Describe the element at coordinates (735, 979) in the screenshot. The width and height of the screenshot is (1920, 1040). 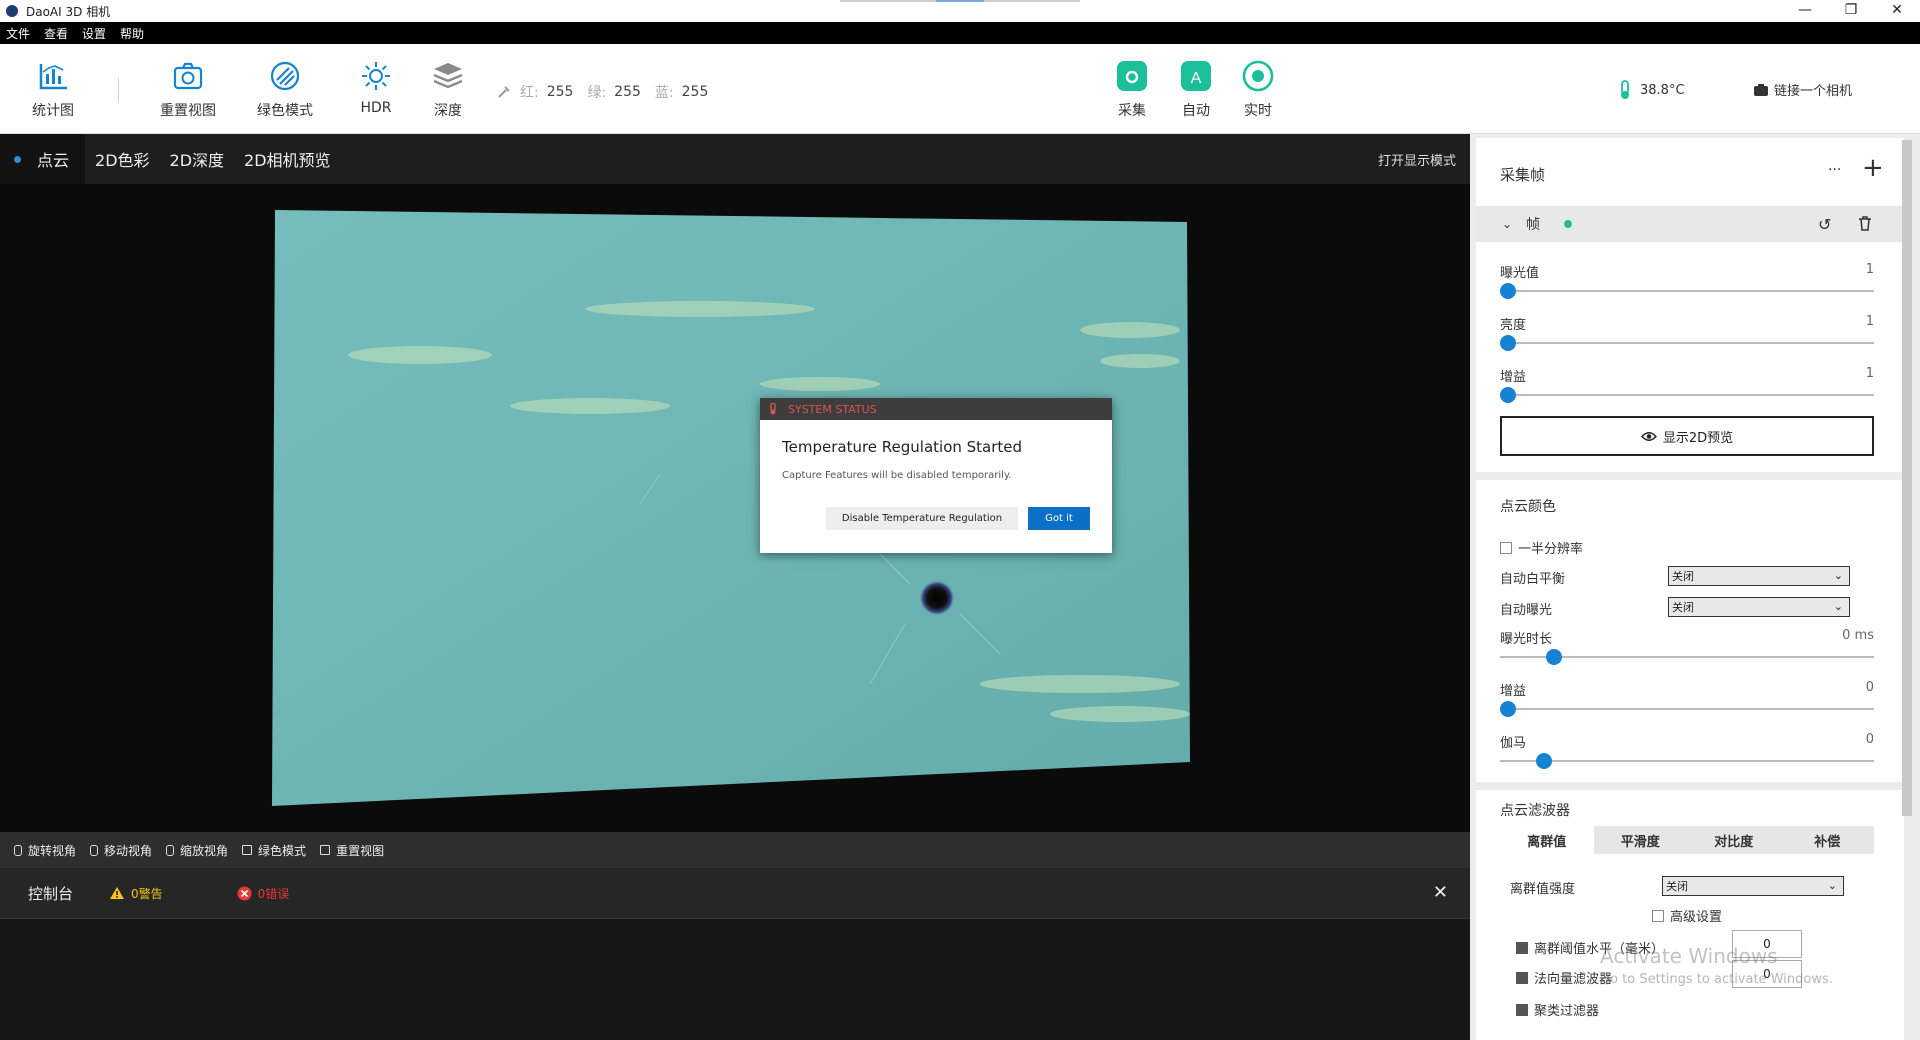
I see `console-output` at that location.